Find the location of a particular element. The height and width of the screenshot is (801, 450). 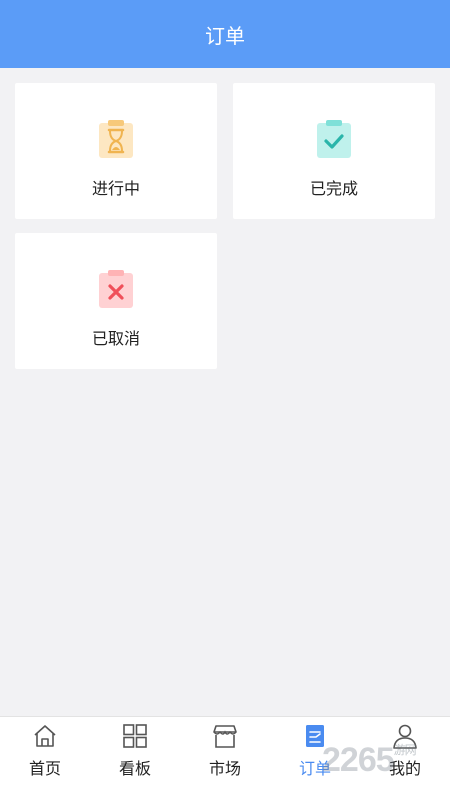

bottom-tab-bar: 首页 看板 市场 订单 我的 is located at coordinates (225, 758).